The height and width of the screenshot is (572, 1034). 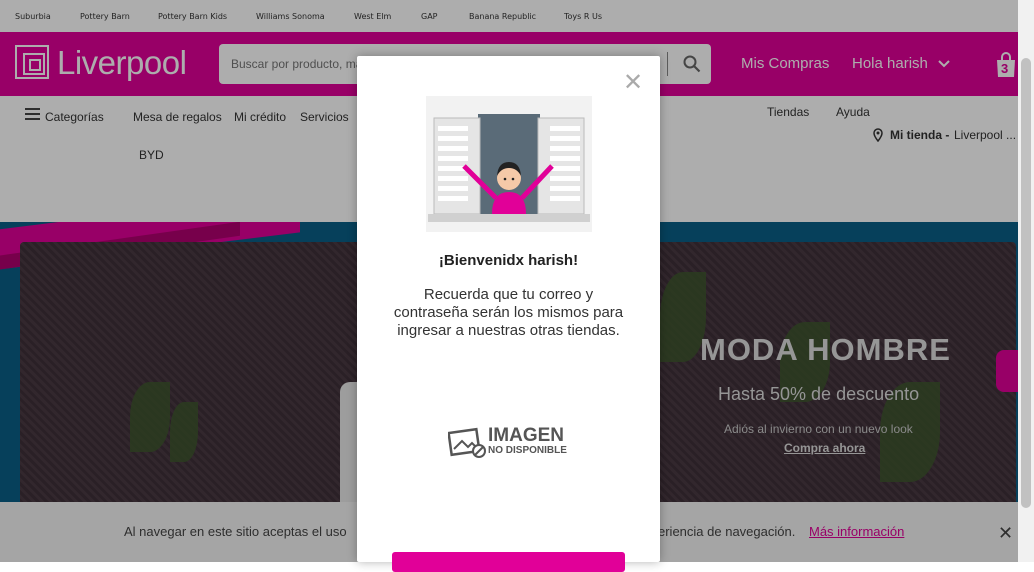 I want to click on welcome-window-illustration, so click(x=509, y=164).